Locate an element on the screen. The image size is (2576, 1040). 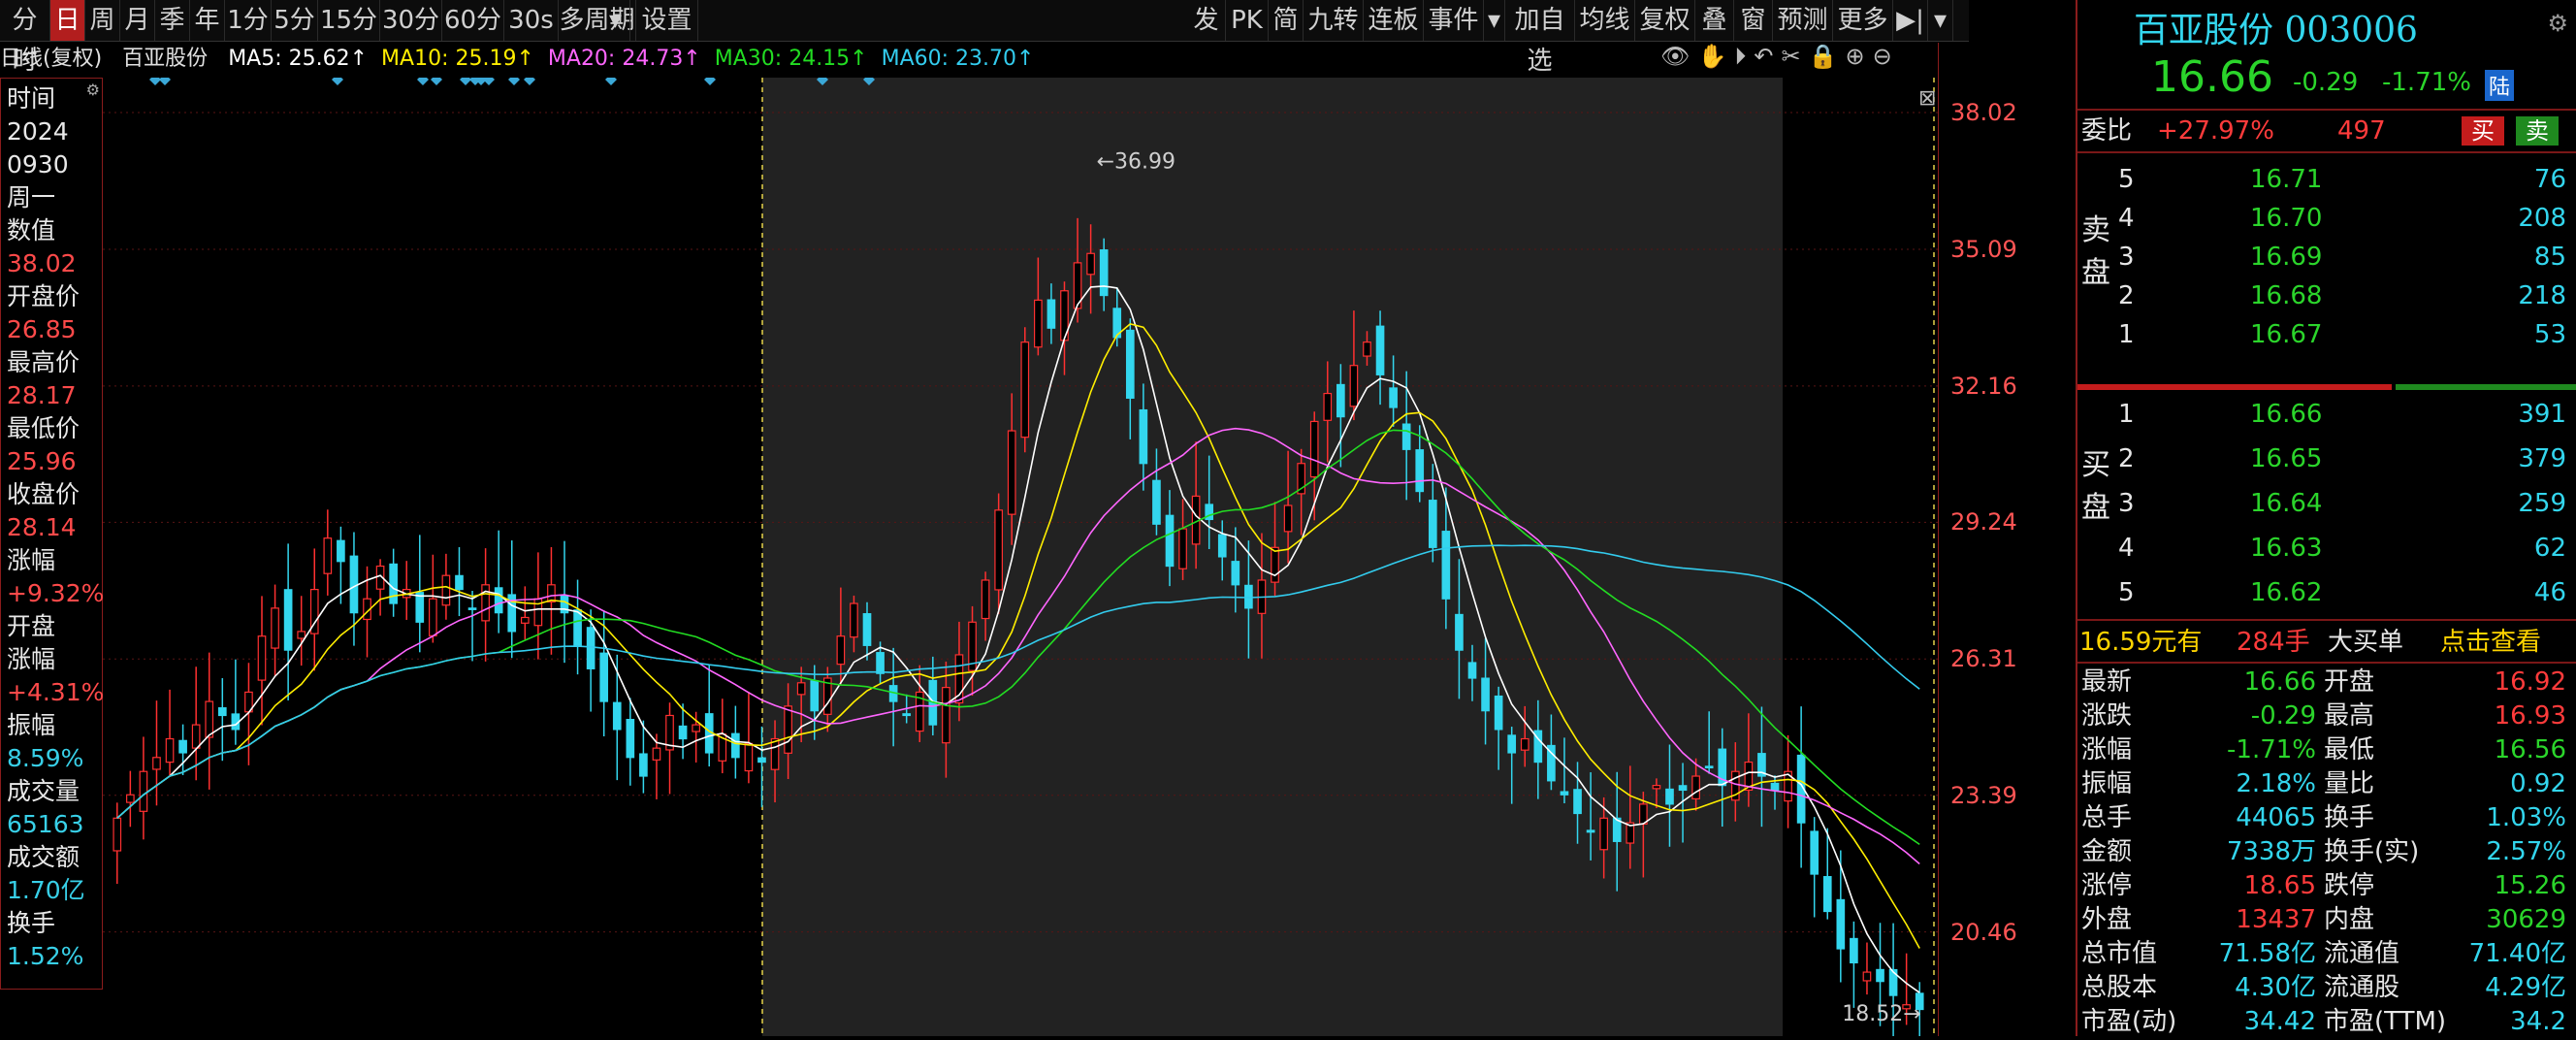
sell-level-row: 5 16.71 76 is located at coordinates (2326, 179).